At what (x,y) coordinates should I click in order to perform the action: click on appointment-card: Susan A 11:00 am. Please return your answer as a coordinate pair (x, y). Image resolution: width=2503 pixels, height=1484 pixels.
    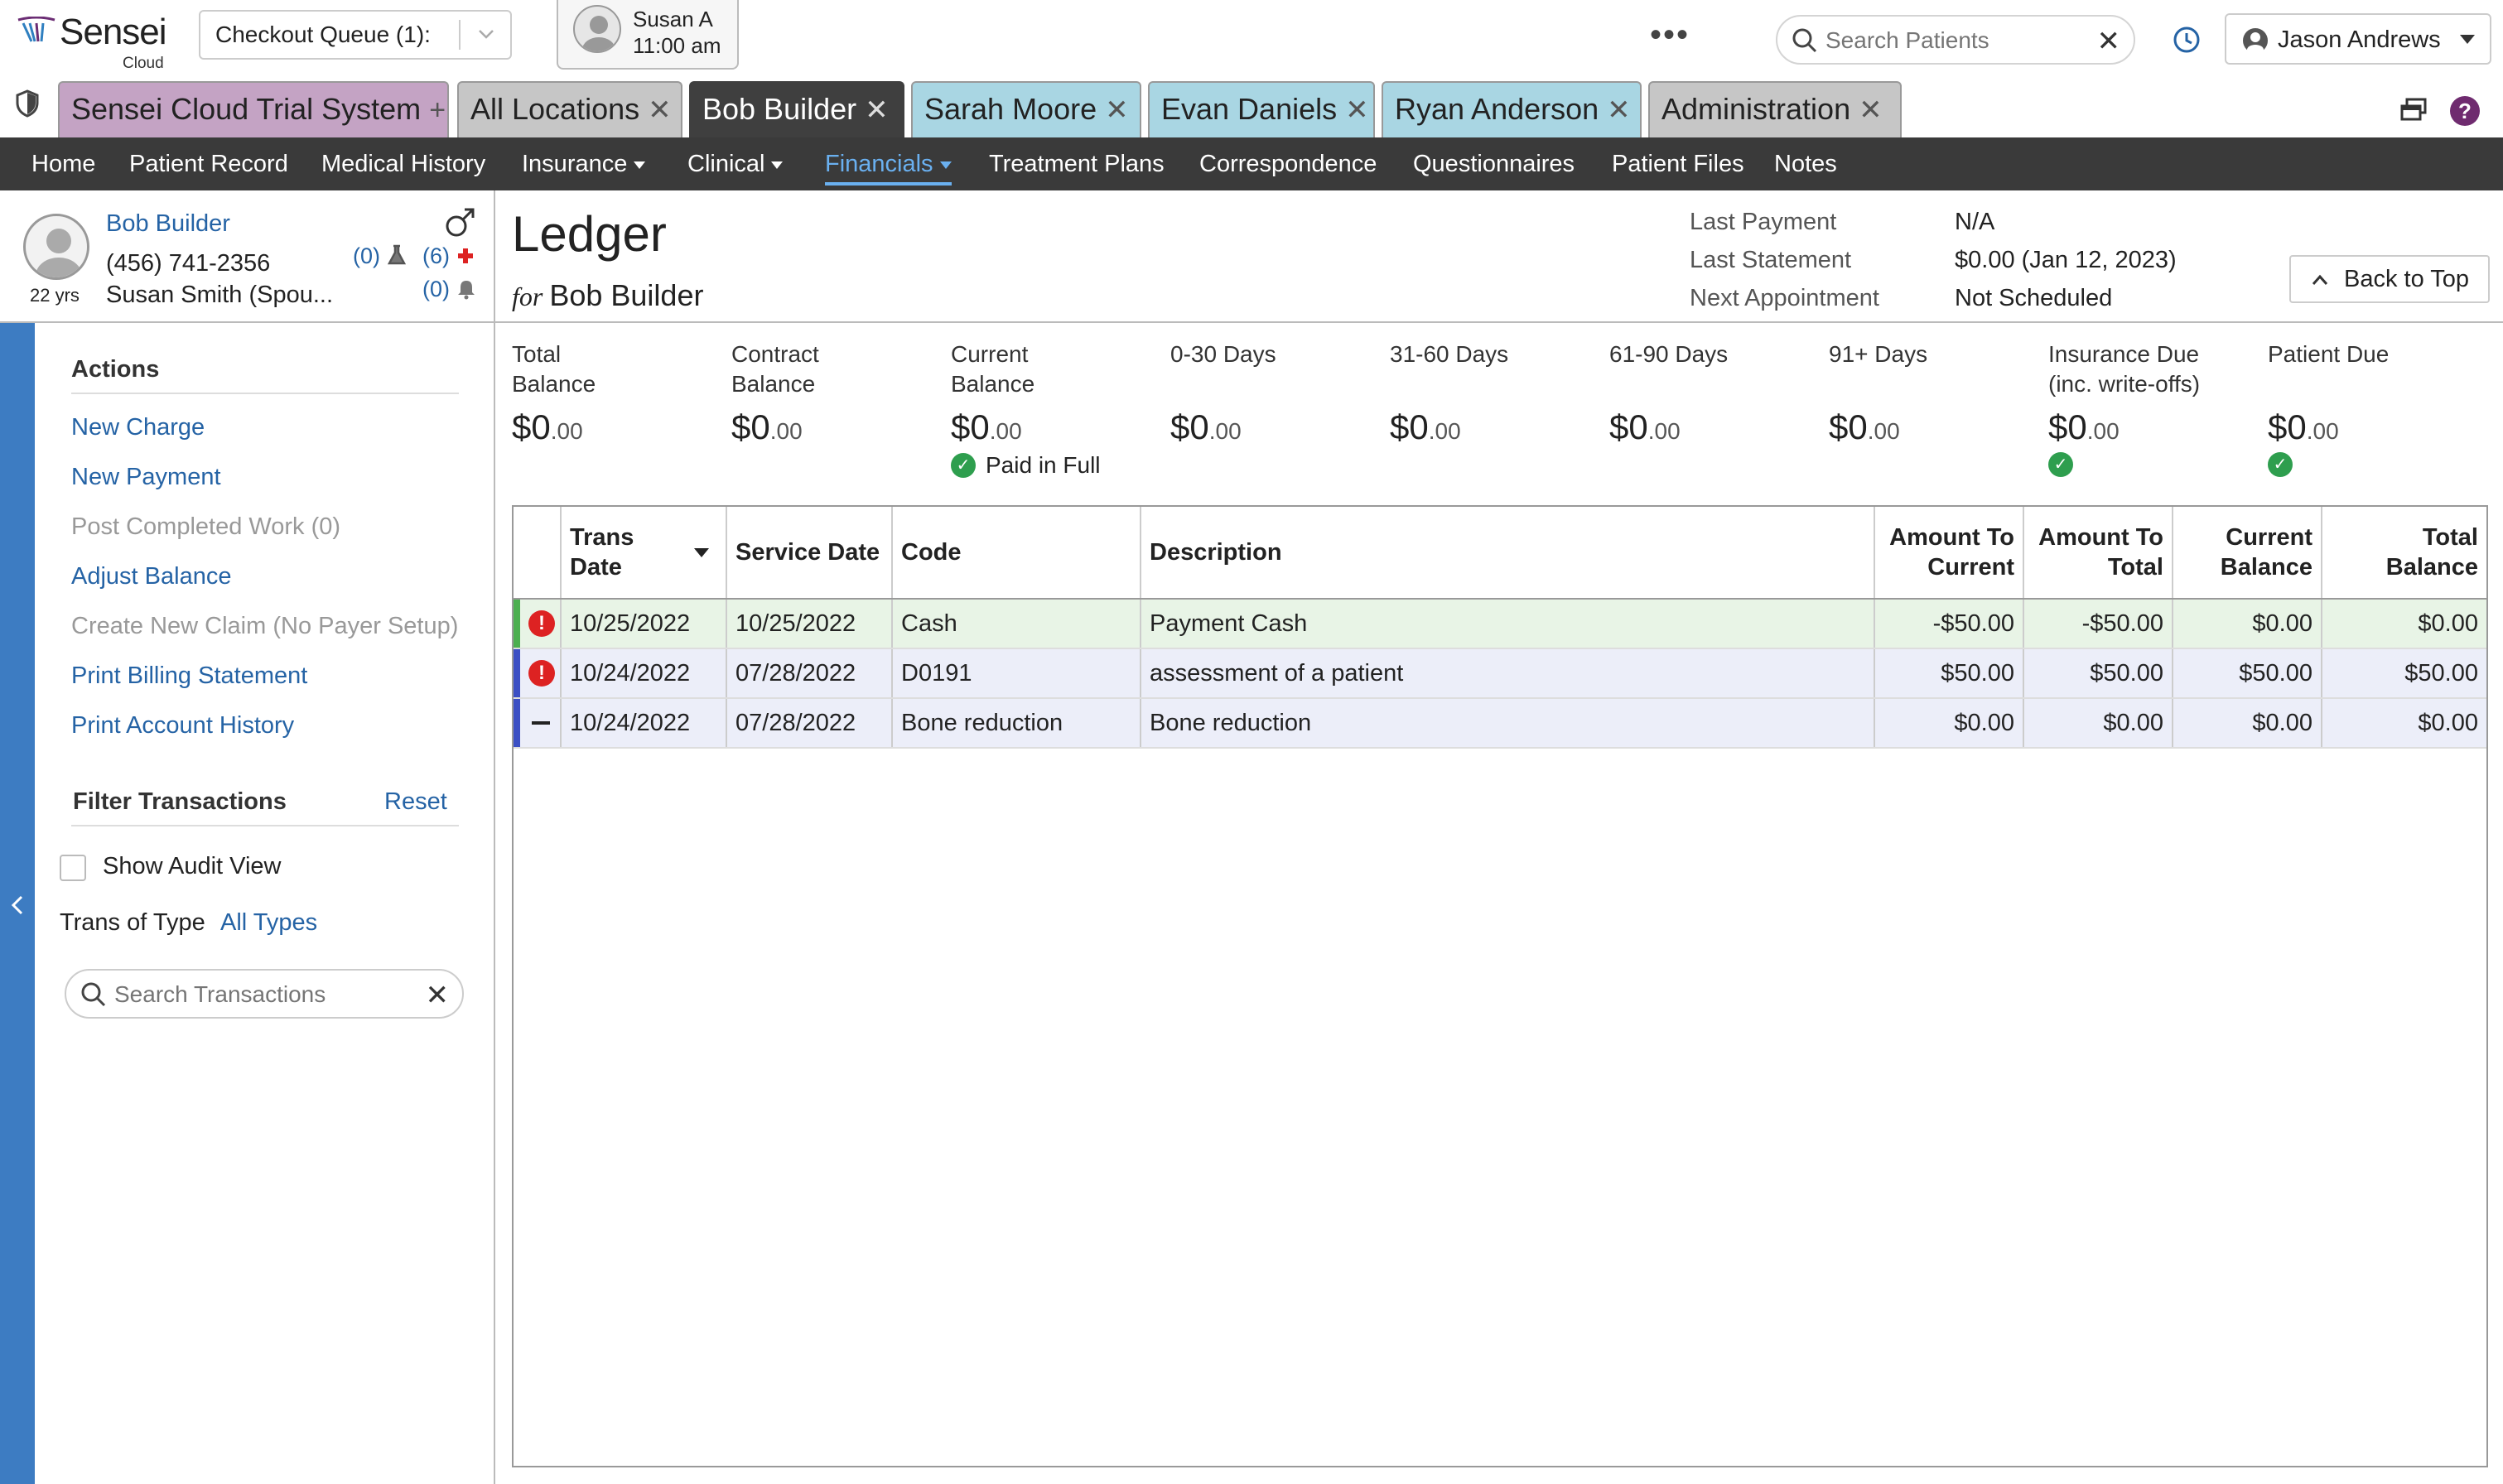
    Looking at the image, I should click on (648, 35).